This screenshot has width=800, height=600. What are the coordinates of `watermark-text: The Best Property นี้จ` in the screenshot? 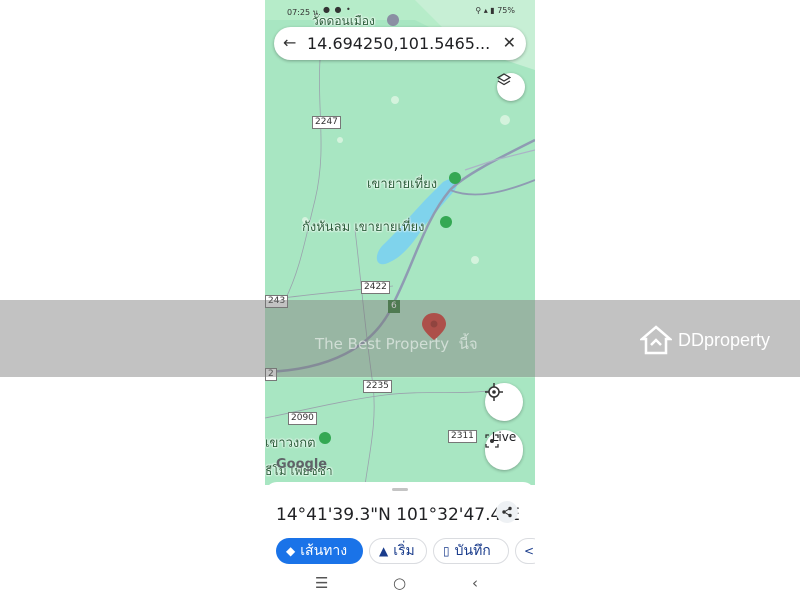 It's located at (396, 344).